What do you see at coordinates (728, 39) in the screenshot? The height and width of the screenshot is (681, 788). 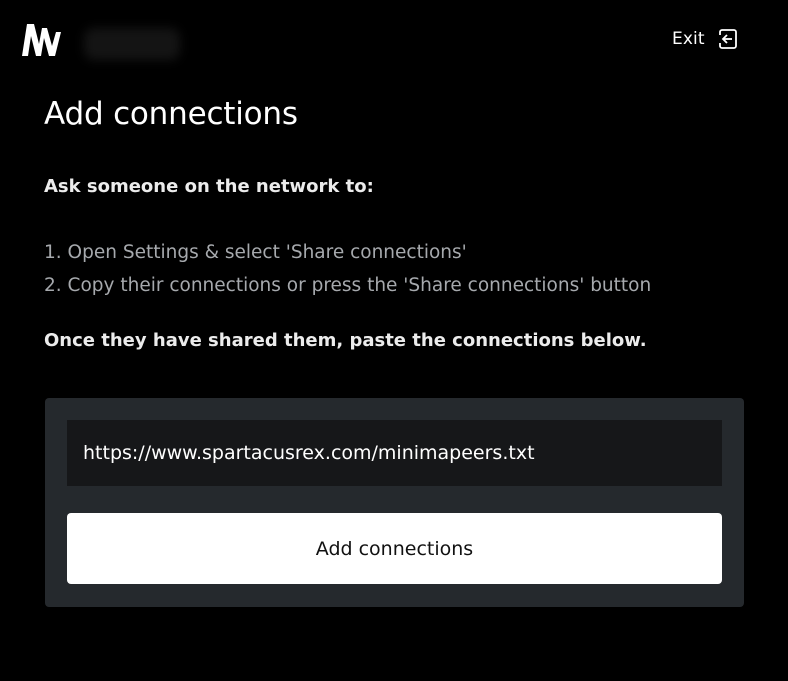 I see `exit-icon` at bounding box center [728, 39].